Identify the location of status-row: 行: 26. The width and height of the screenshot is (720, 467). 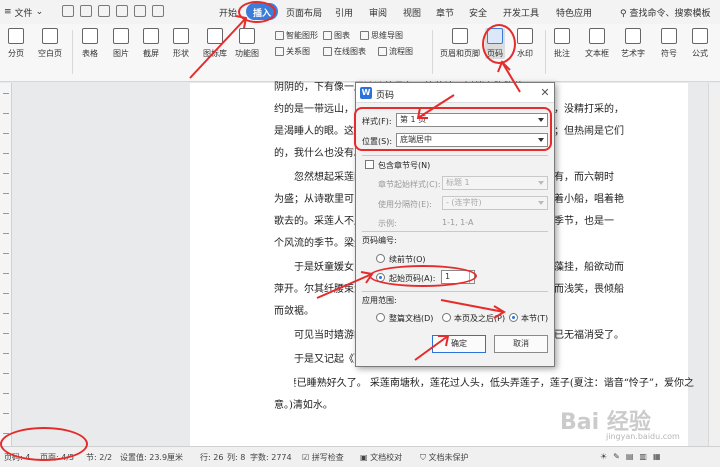
(212, 457).